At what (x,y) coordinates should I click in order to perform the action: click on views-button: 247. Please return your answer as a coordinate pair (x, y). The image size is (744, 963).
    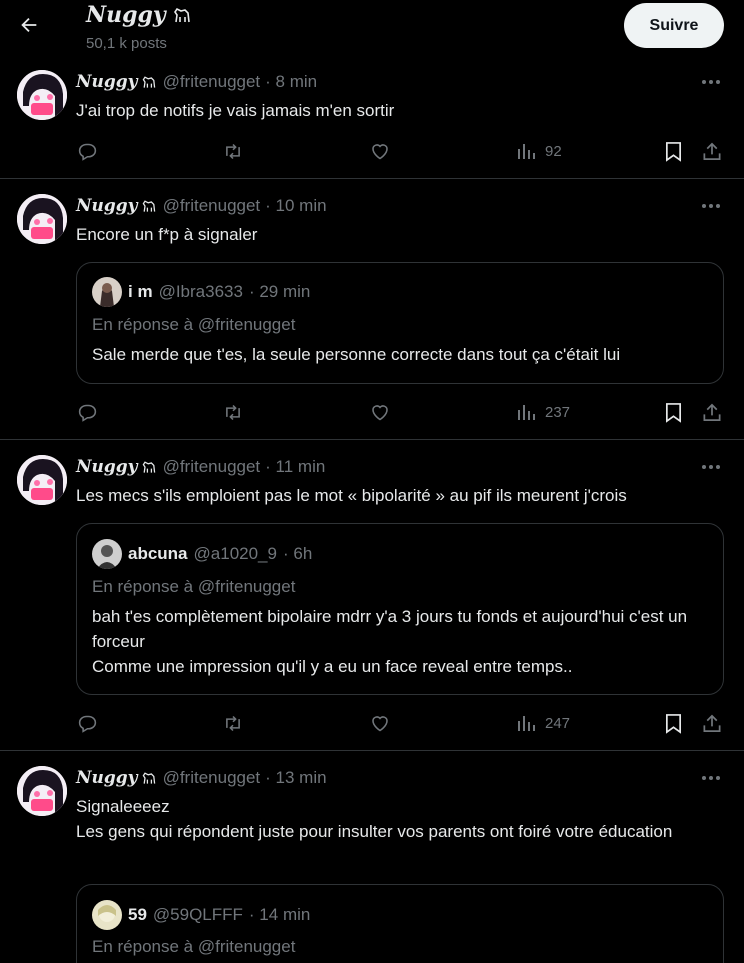
    Looking at the image, I should click on (543, 723).